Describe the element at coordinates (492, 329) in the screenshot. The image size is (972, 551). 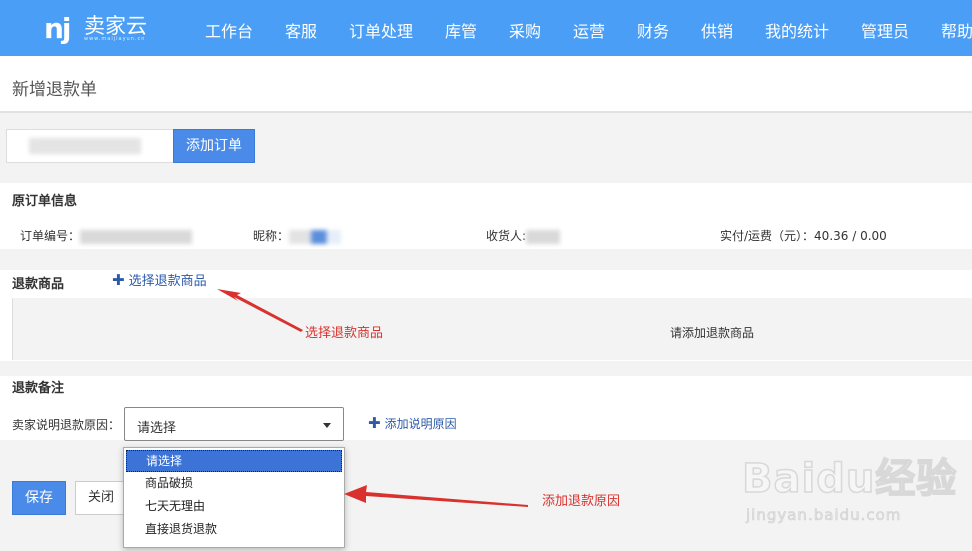
I see `refund-goods-empty-area` at that location.